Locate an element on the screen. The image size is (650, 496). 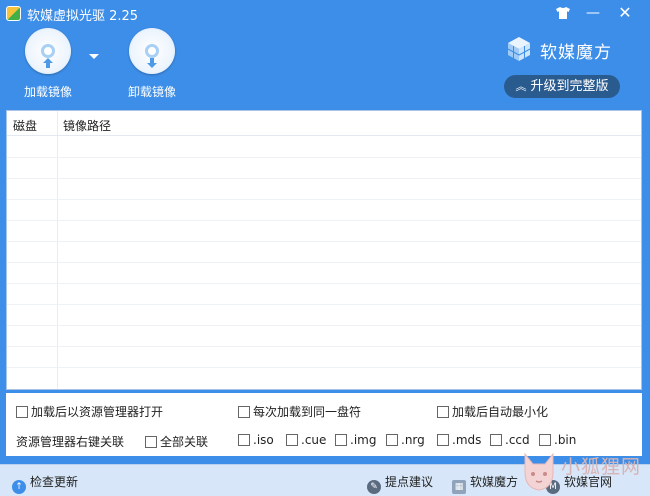
ext-mds-checkbox: .mds is located at coordinates (459, 440).